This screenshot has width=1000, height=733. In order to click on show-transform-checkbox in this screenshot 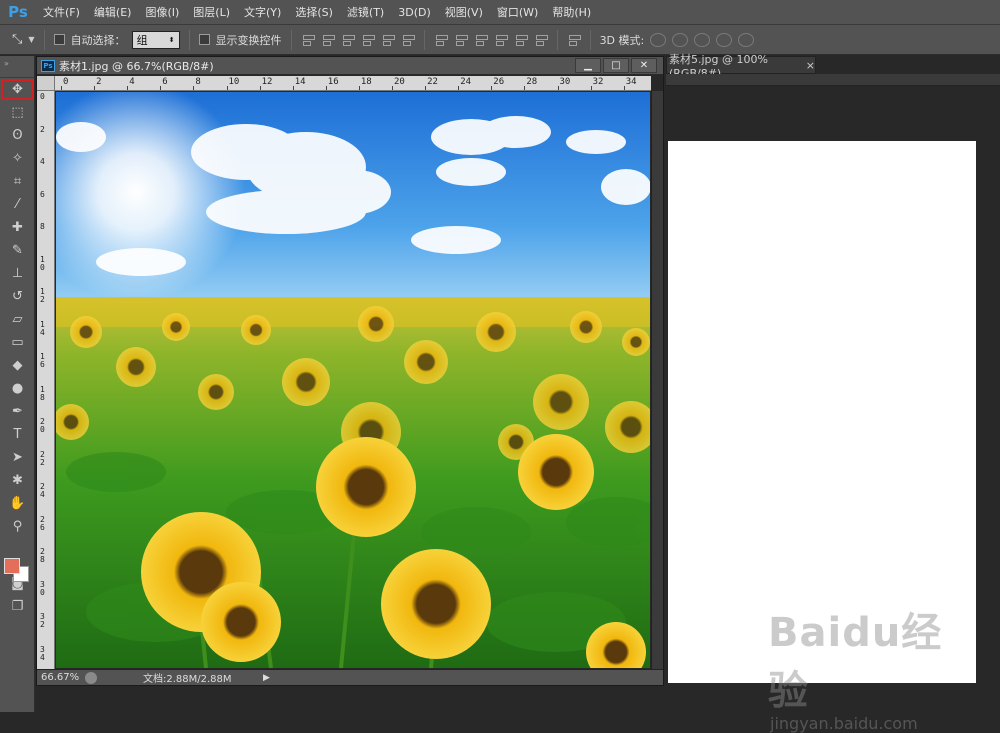, I will do `click(204, 39)`.